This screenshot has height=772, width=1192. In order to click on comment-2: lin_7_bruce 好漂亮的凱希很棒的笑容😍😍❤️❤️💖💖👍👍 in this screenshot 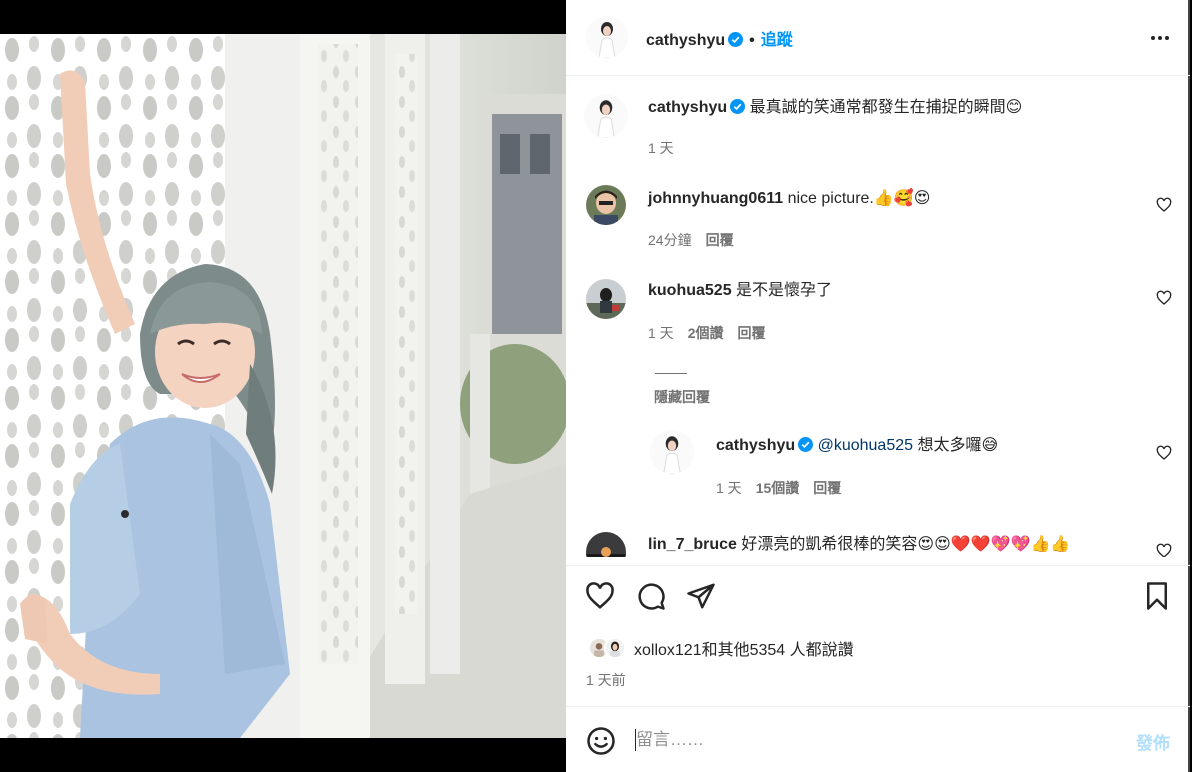, I will do `click(859, 544)`.